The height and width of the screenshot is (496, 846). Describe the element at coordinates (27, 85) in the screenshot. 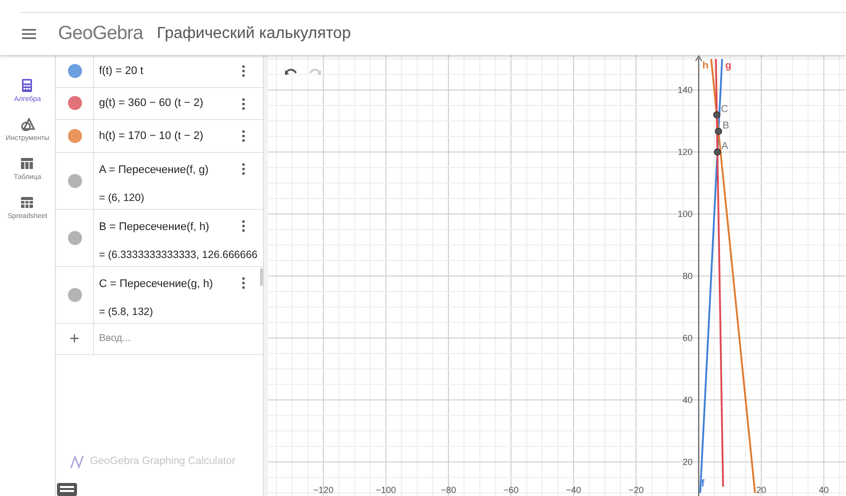

I see `calculator-icon` at that location.